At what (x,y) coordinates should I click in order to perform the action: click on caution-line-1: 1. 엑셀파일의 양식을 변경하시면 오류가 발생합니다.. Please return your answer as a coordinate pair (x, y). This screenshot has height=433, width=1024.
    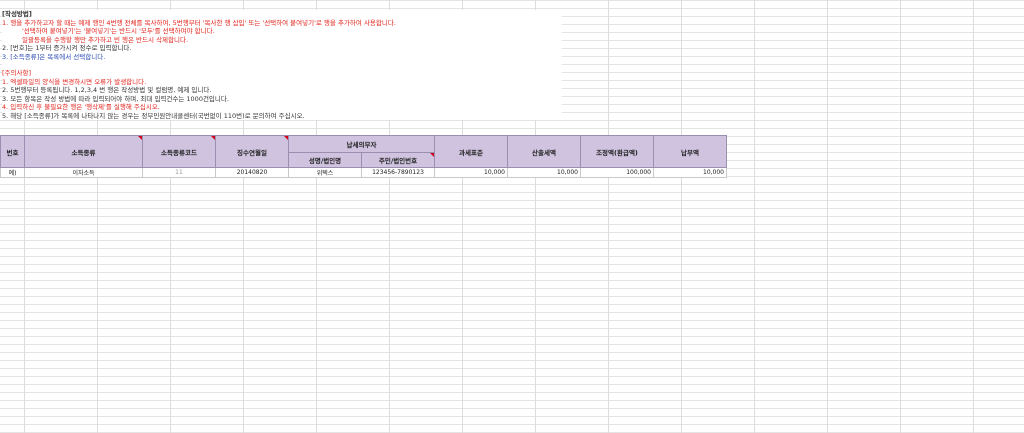
    Looking at the image, I should click on (74, 81).